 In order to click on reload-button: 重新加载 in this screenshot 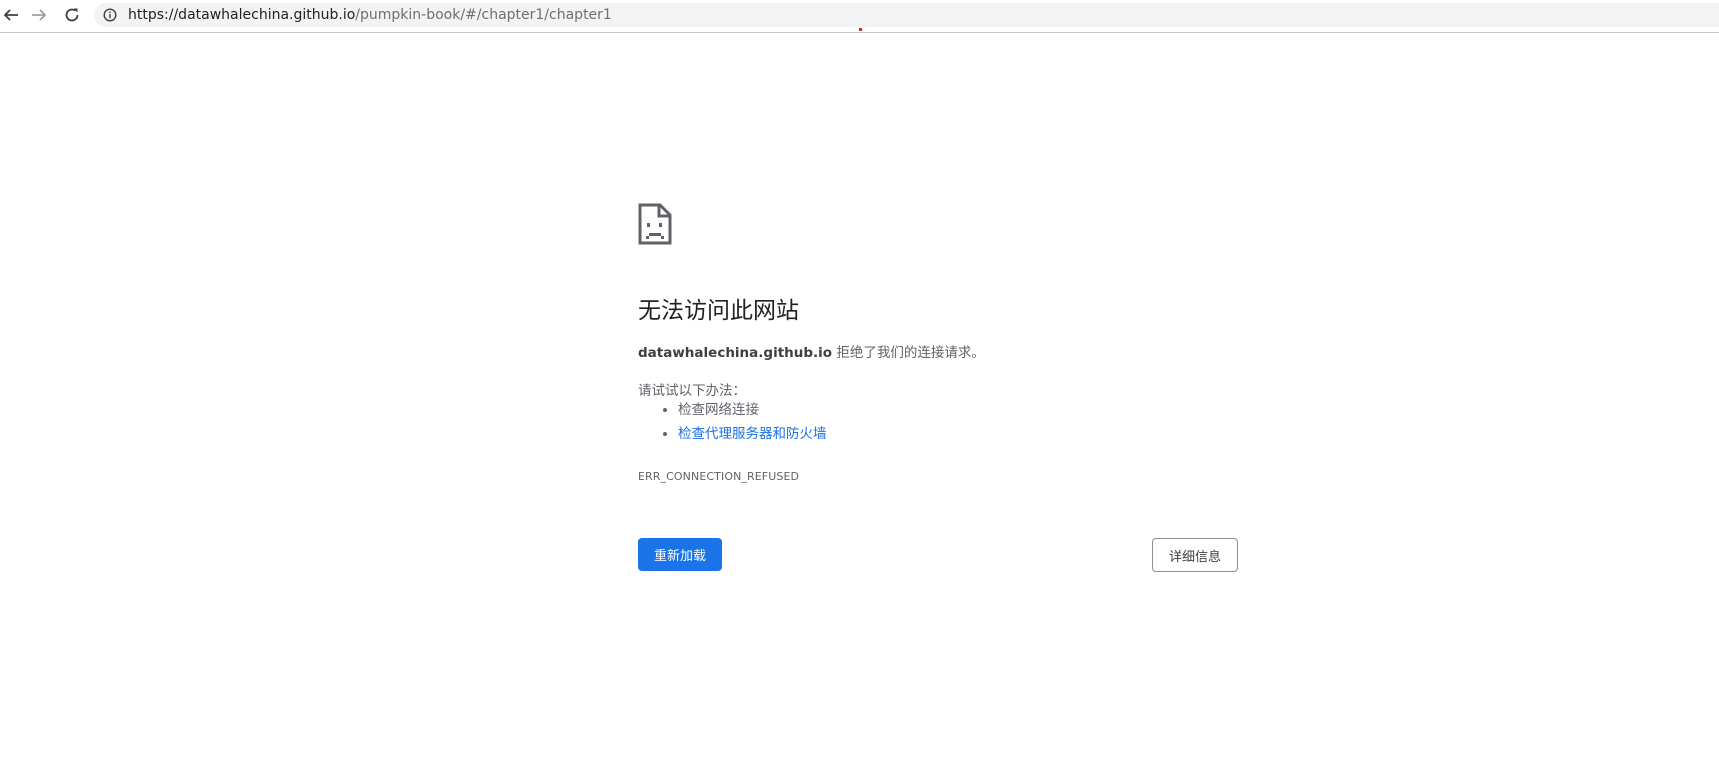, I will do `click(680, 554)`.